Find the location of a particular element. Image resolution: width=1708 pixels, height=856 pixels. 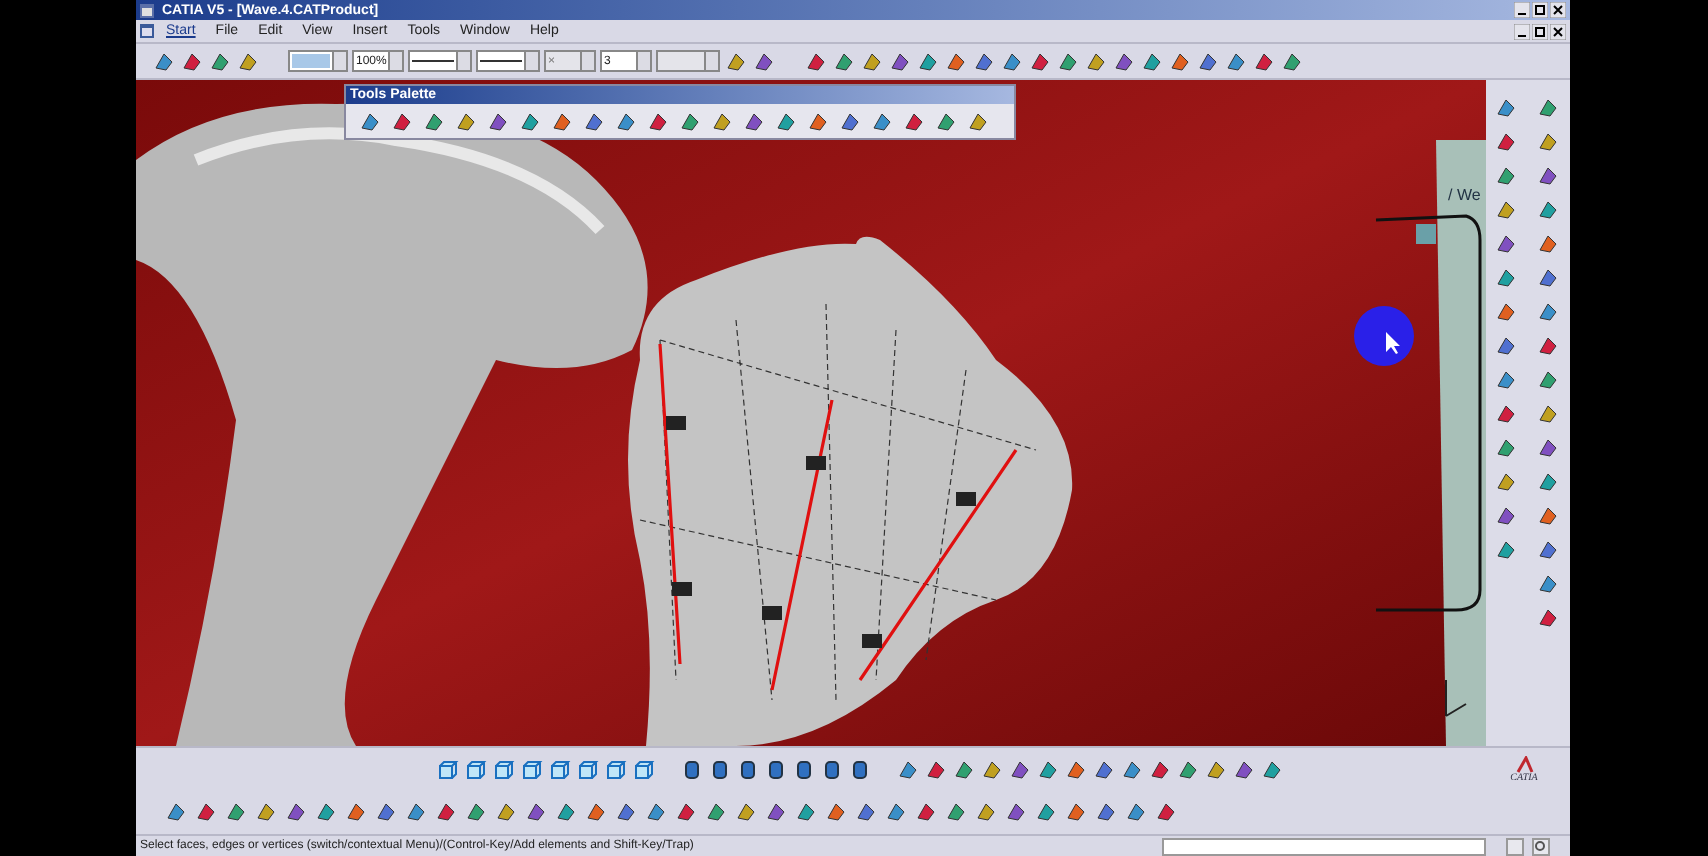

restore-icon is located at coordinates (1540, 31).